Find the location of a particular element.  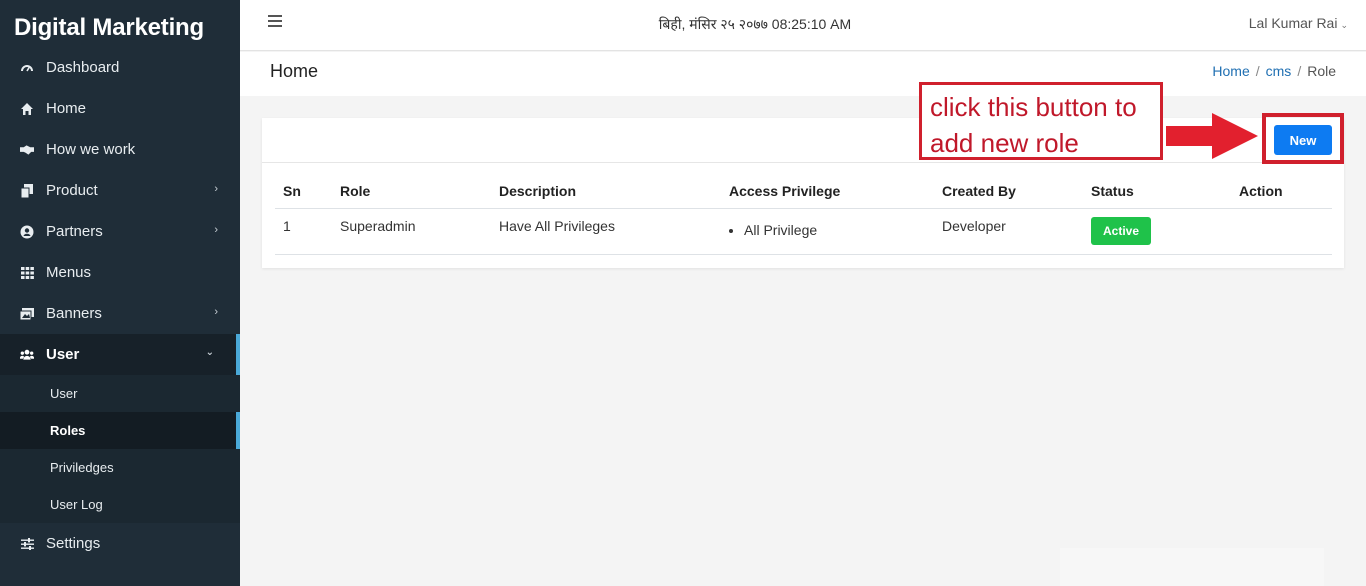

breadcrumb-cms: cms is located at coordinates (1279, 71).